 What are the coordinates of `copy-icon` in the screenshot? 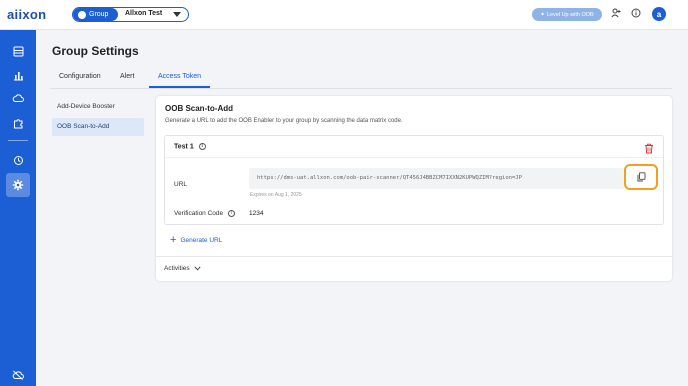 It's located at (641, 177).